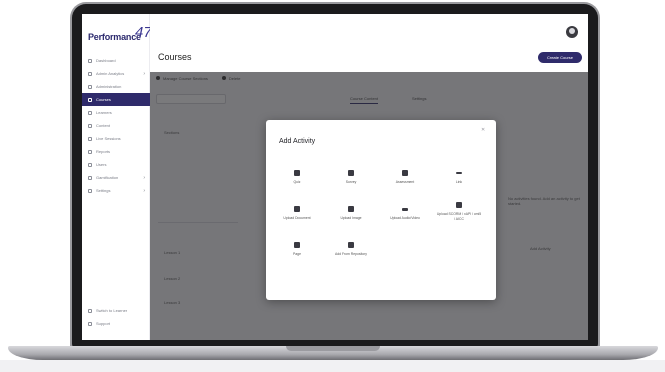 The height and width of the screenshot is (372, 665). What do you see at coordinates (116, 151) in the screenshot?
I see `sidebar-item-reports: Reports` at bounding box center [116, 151].